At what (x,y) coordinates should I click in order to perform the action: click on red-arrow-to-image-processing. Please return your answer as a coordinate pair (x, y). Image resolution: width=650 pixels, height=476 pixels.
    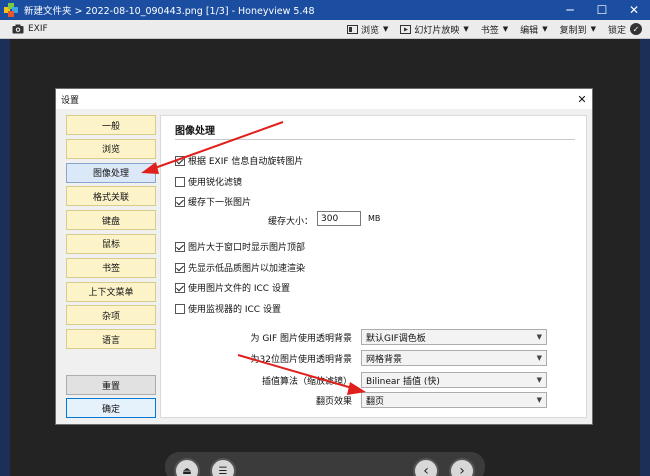
    Looking at the image, I should click on (212, 147).